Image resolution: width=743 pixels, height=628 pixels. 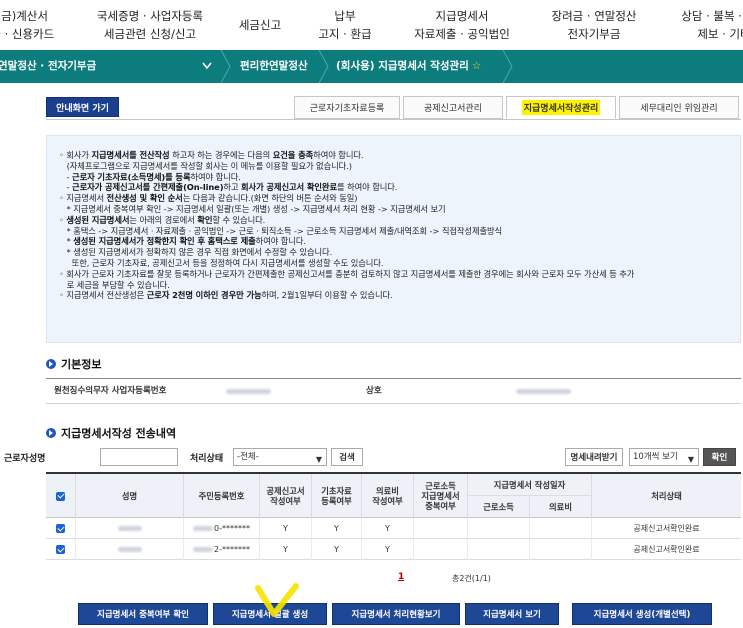 I want to click on view-processing-status-button: 지급명세서 처리현황보기, so click(x=396, y=614).